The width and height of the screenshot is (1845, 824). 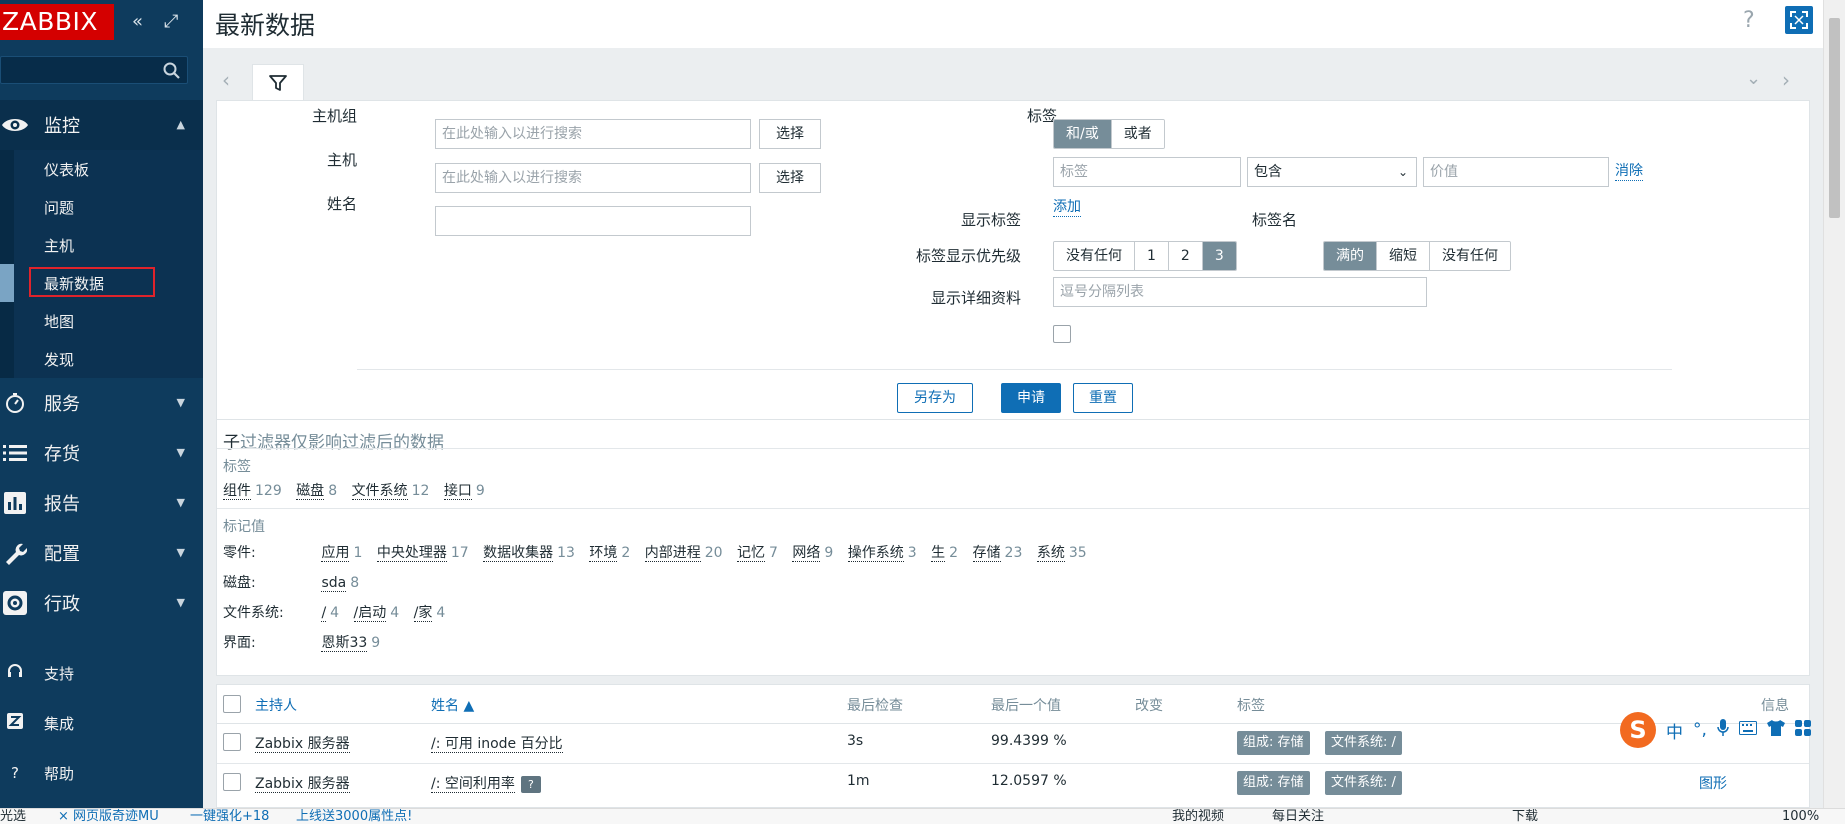 I want to click on microphone-icon, so click(x=1723, y=730).